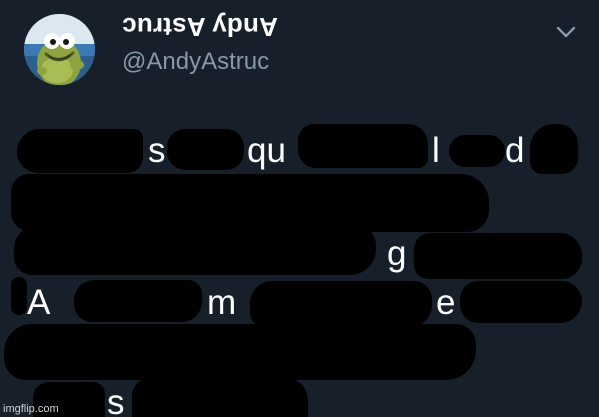  I want to click on body-fragment: d, so click(515, 150).